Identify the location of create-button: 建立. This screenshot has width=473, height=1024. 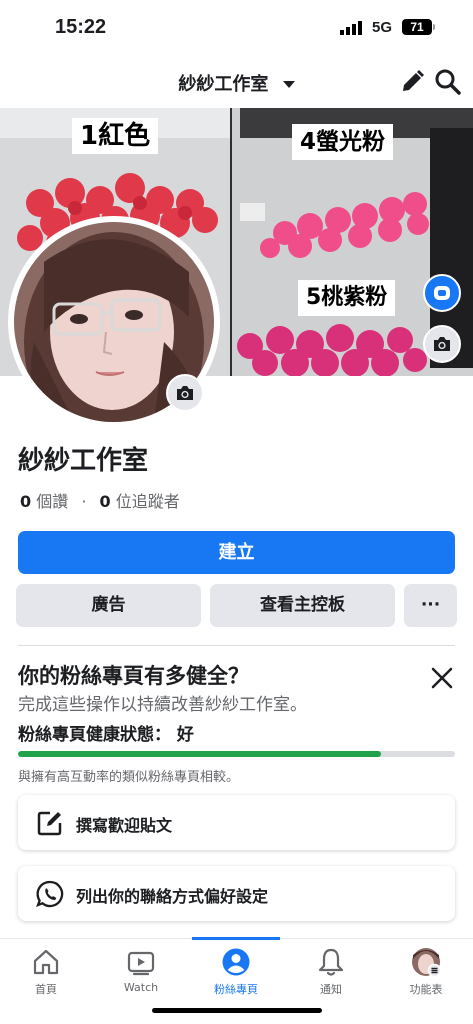
(236, 552).